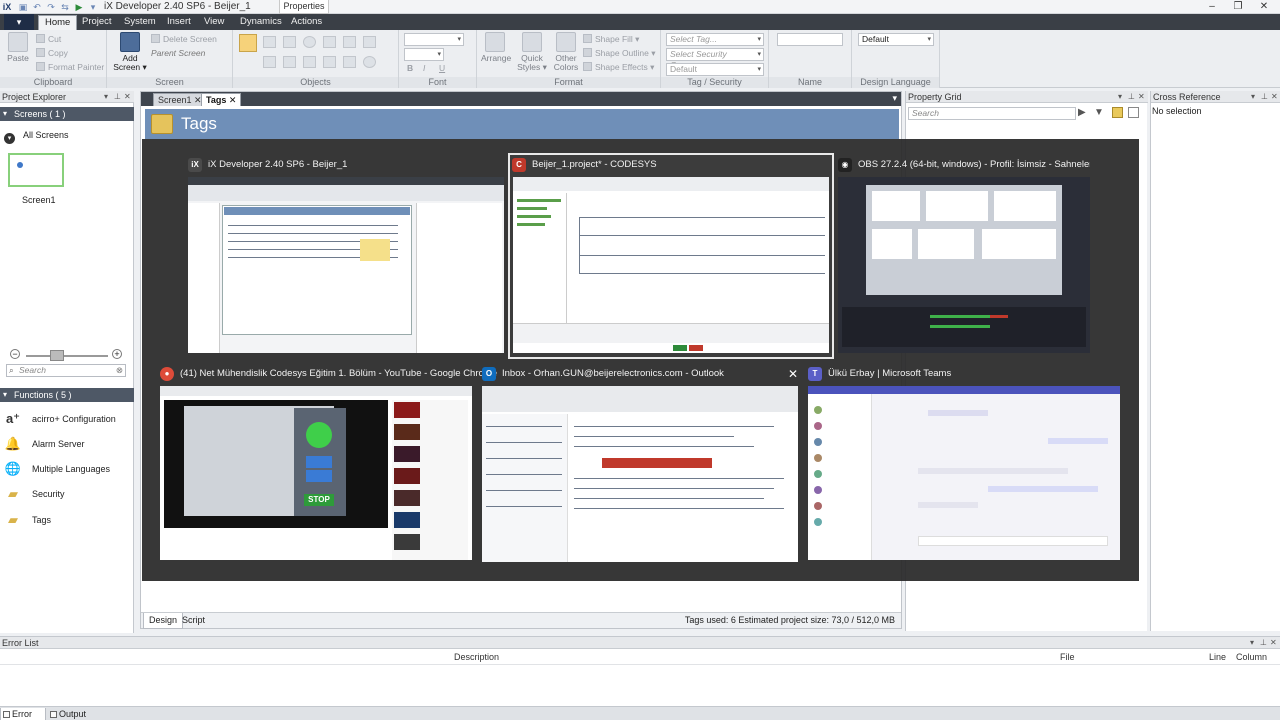  Describe the element at coordinates (442, 68) in the screenshot. I see `underline-button: U` at that location.